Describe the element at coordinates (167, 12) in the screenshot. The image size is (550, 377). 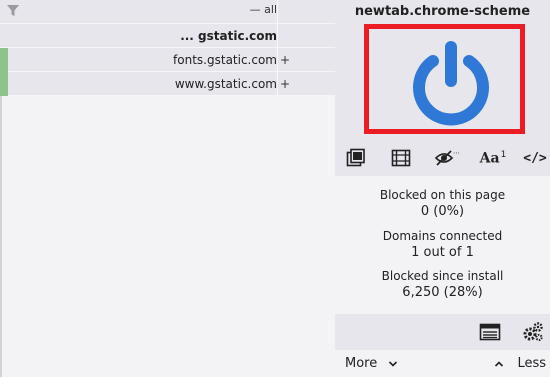
I see `firewall-header-row: — all` at that location.